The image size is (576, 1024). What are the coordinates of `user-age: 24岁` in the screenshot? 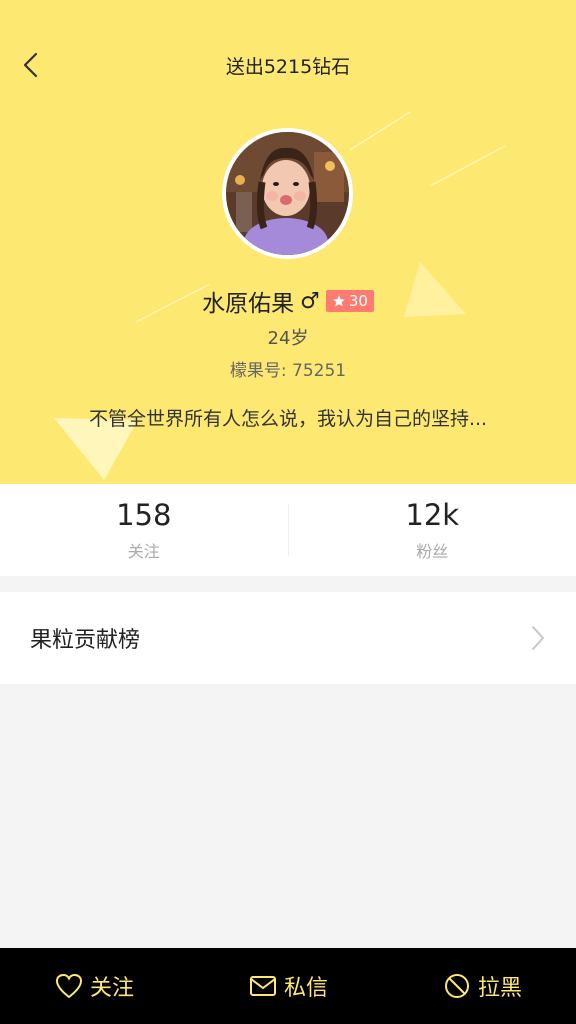 It's located at (288, 338).